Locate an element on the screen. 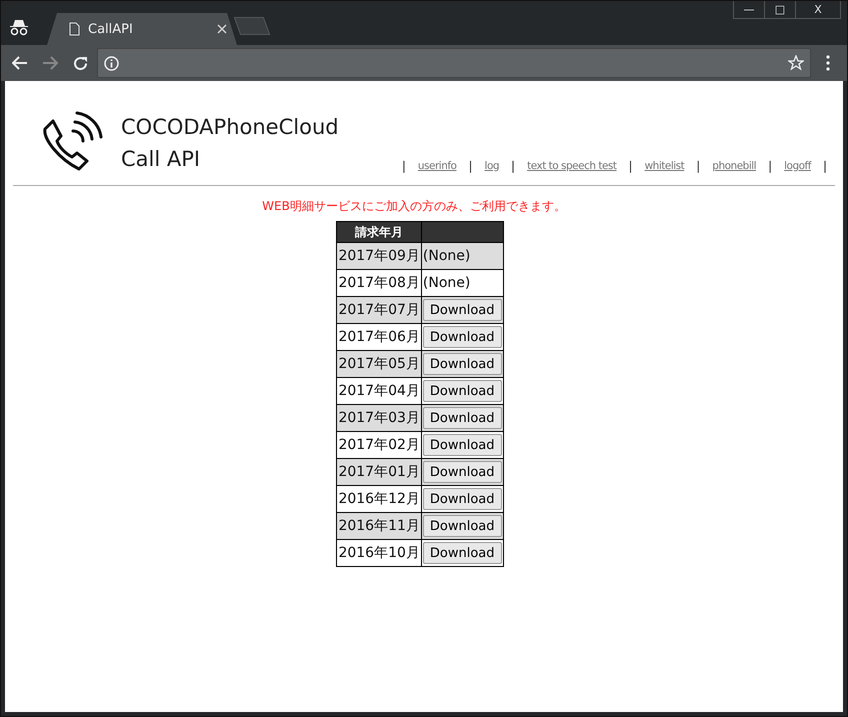  close-icon is located at coordinates (222, 29).